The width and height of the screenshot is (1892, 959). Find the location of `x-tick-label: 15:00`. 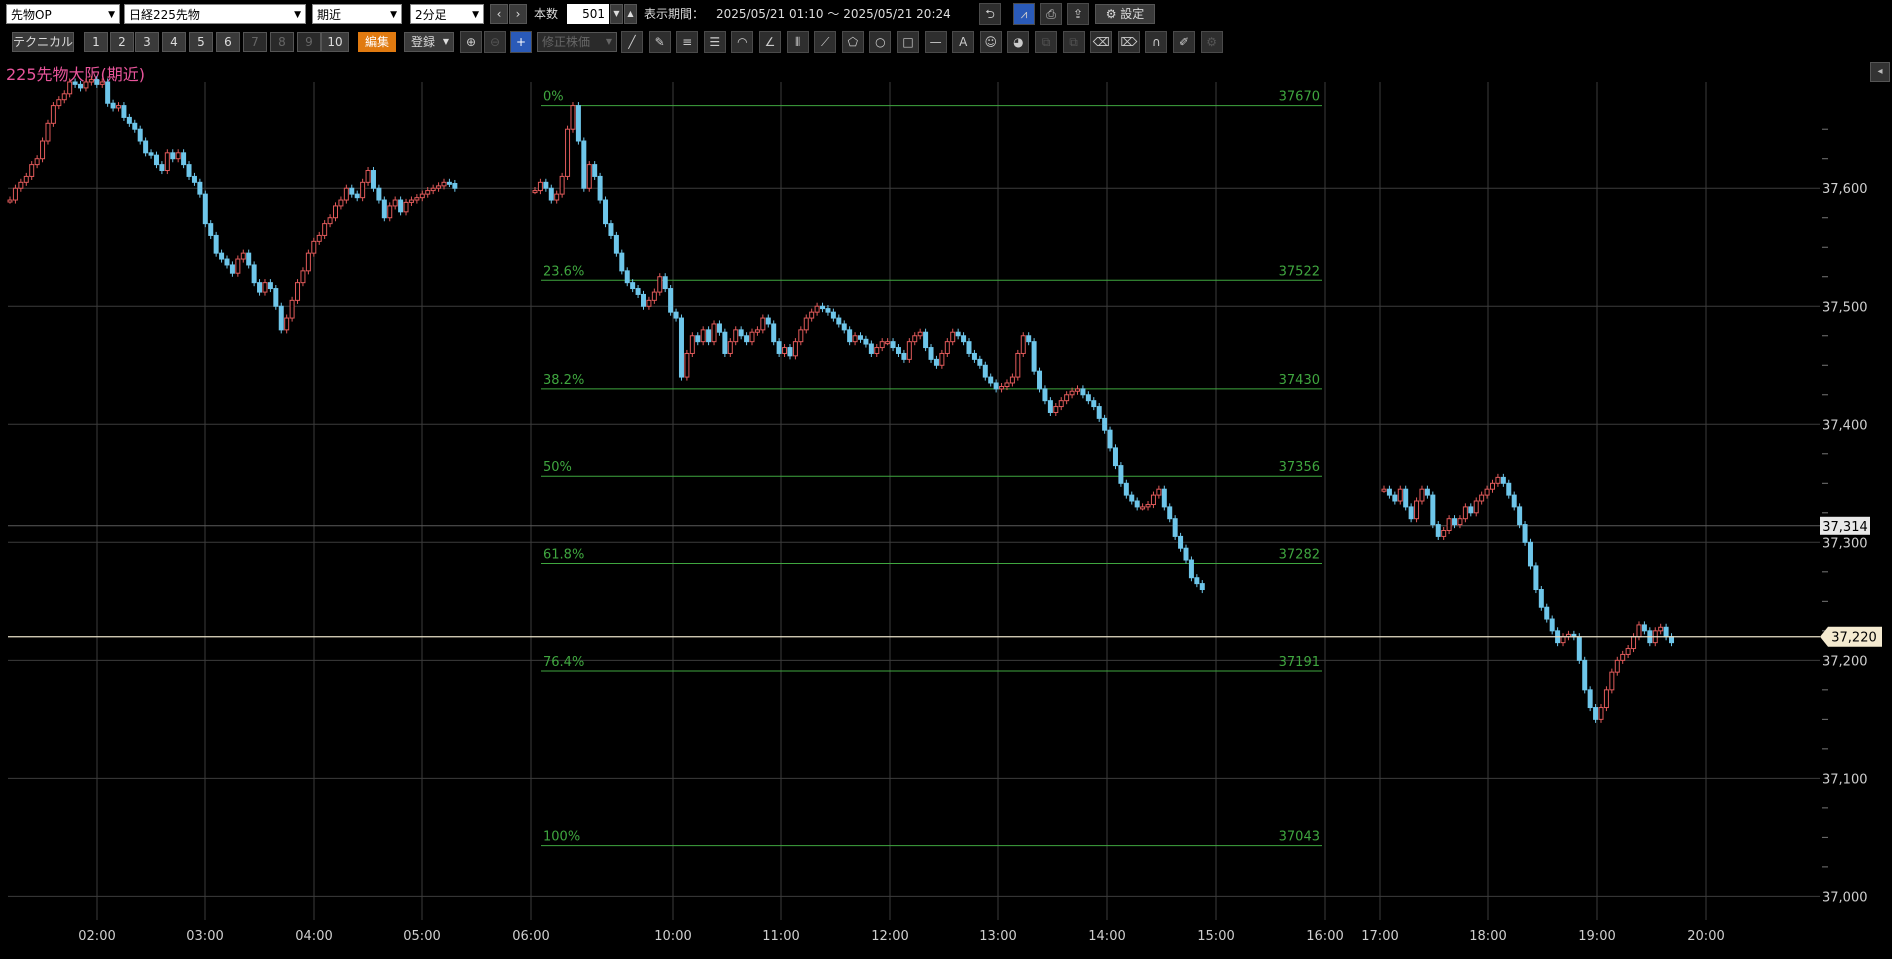

x-tick-label: 15:00 is located at coordinates (1215, 936).